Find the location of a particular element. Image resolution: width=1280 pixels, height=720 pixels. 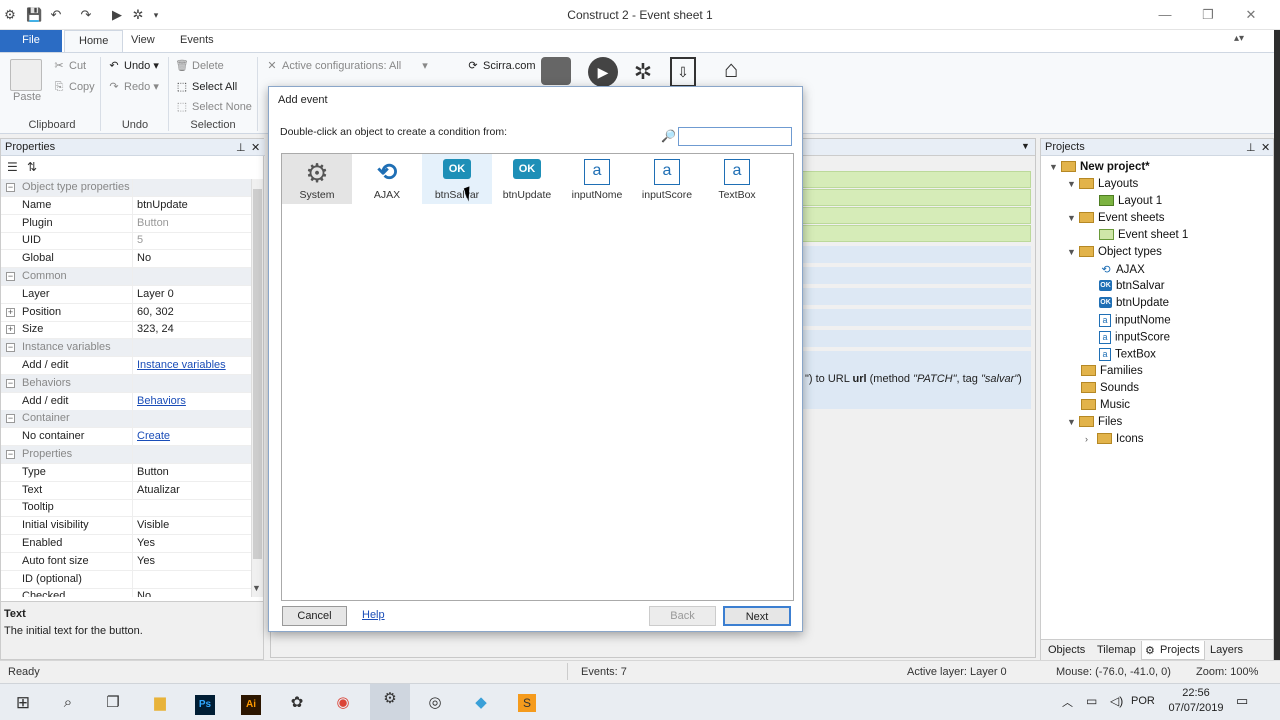

cancel-button: Cancel is located at coordinates (314, 616).